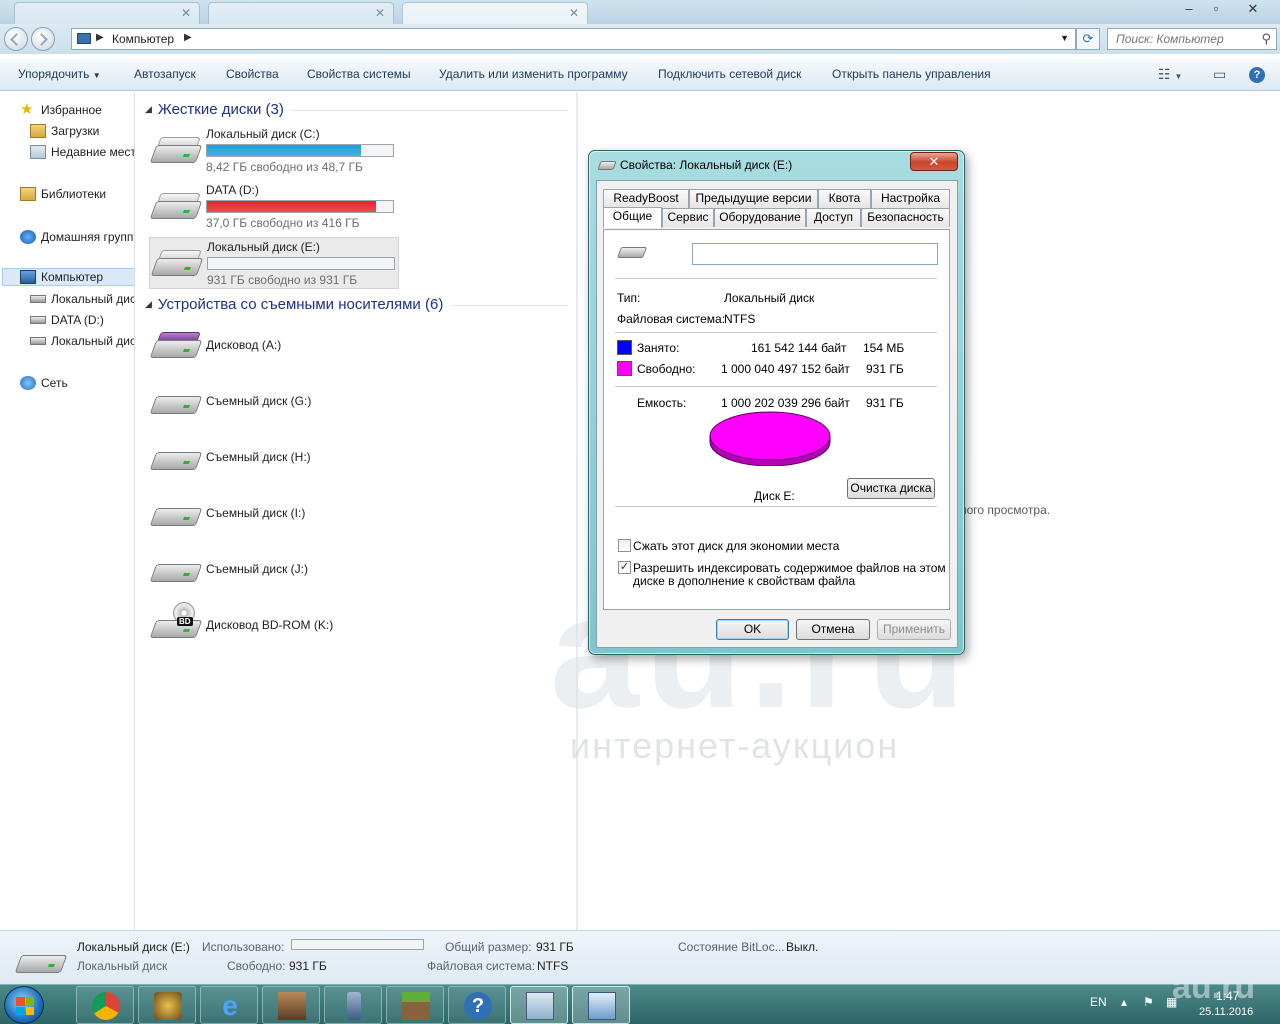 Image resolution: width=1280 pixels, height=1024 pixels. Describe the element at coordinates (274, 402) in the screenshot. I see `drive-g: Съемный диск (G:)` at that location.